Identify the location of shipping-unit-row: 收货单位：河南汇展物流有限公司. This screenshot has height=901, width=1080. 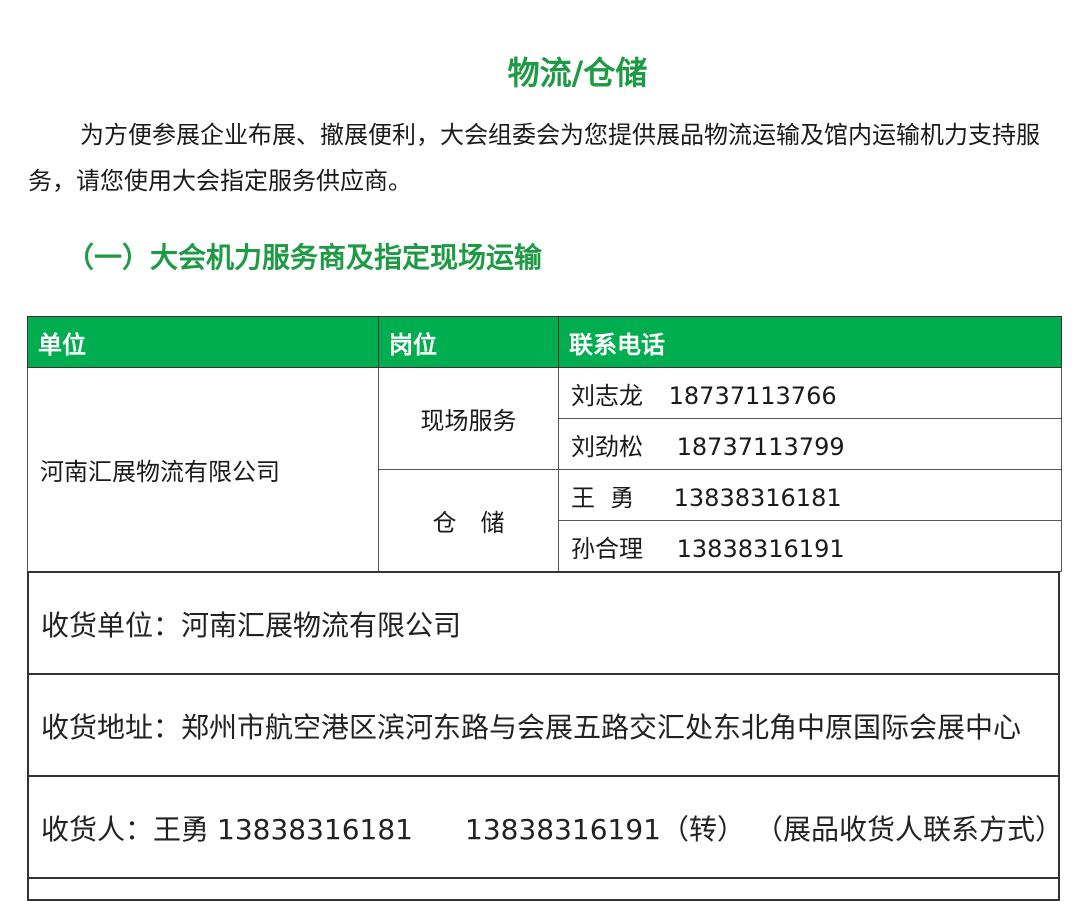
(543, 624).